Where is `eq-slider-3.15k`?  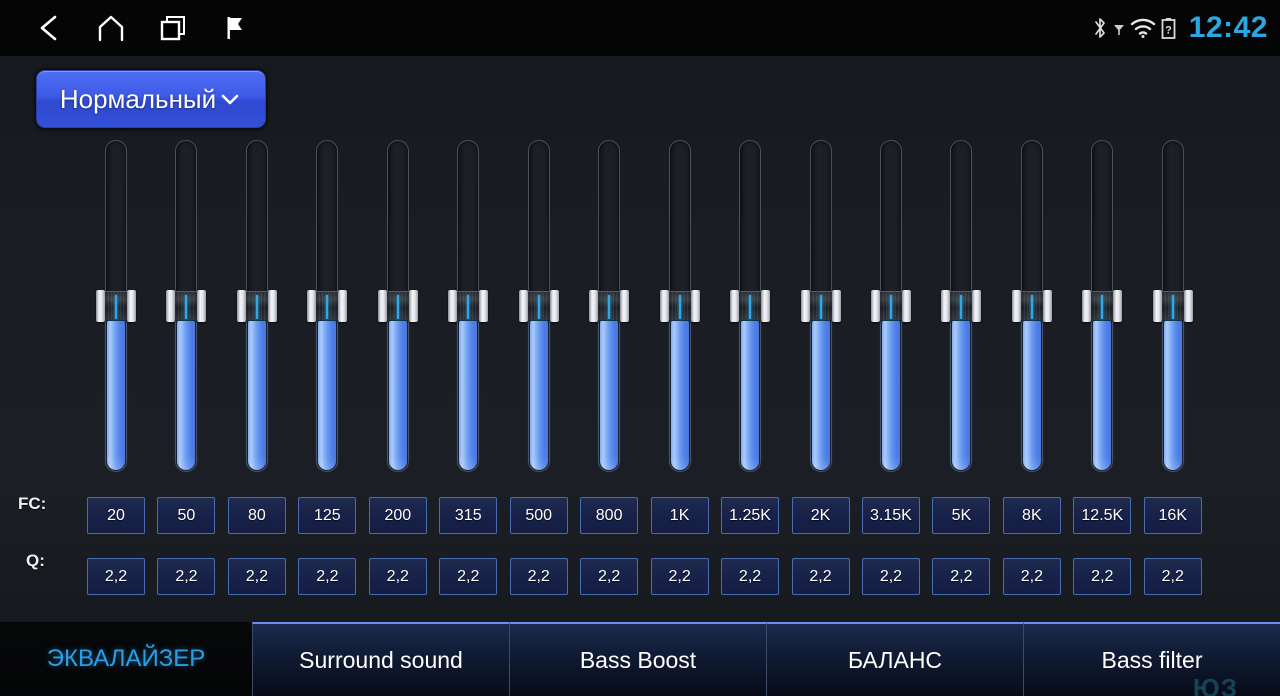
eq-slider-3.15k is located at coordinates (890, 306).